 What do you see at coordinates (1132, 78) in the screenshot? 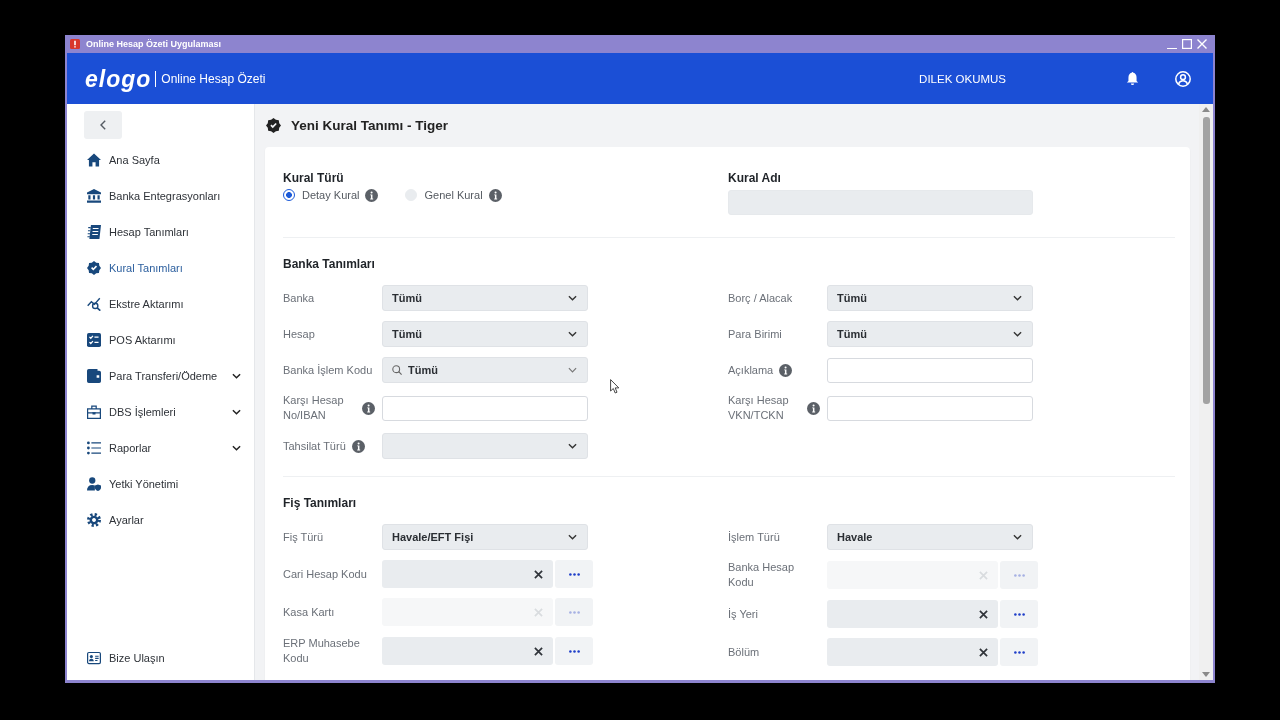
I see `bell-icon` at bounding box center [1132, 78].